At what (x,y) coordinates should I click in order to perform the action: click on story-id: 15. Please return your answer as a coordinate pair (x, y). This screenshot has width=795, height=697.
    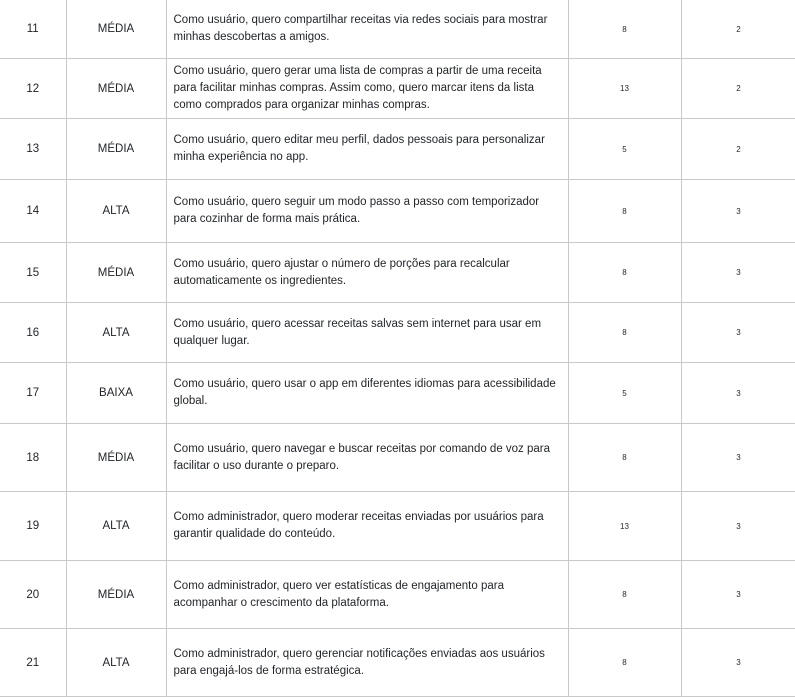
    Looking at the image, I should click on (33, 272).